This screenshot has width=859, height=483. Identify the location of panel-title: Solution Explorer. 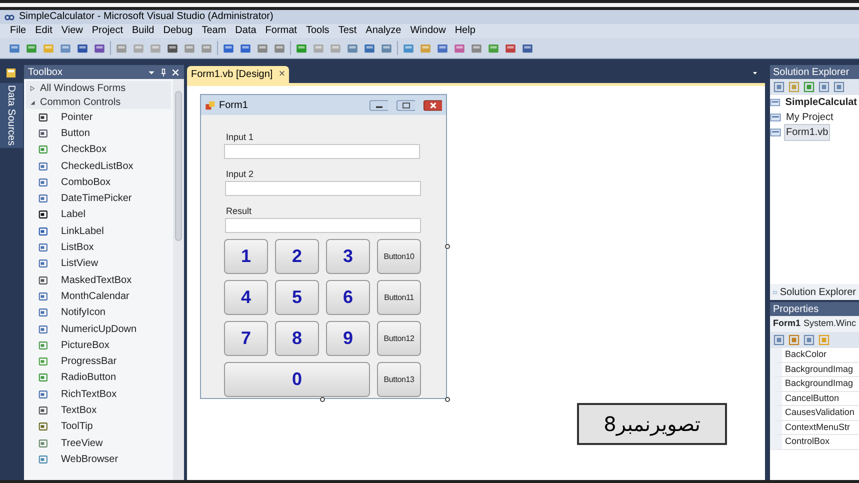
(814, 72).